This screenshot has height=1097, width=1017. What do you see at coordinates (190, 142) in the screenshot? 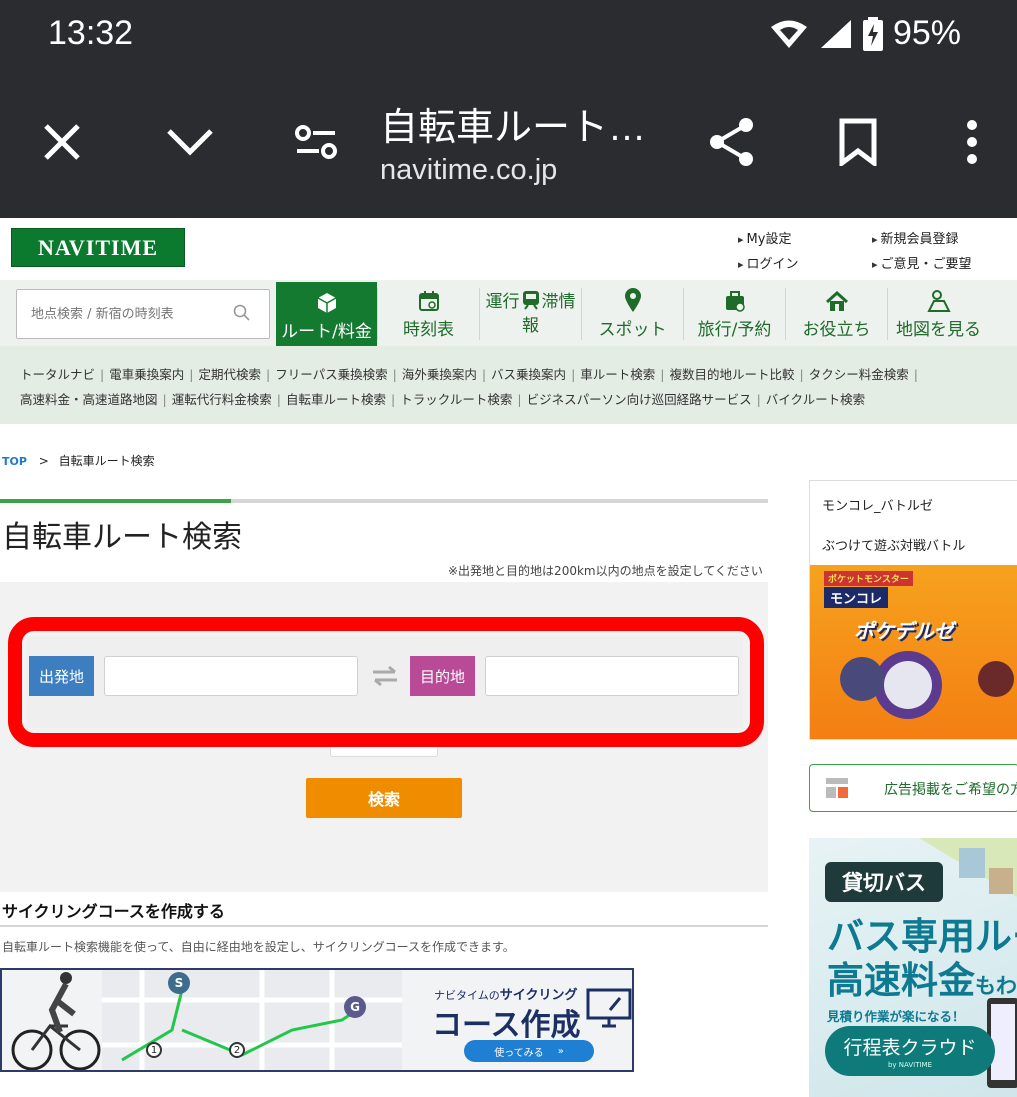
I see `chevron-down-icon` at bounding box center [190, 142].